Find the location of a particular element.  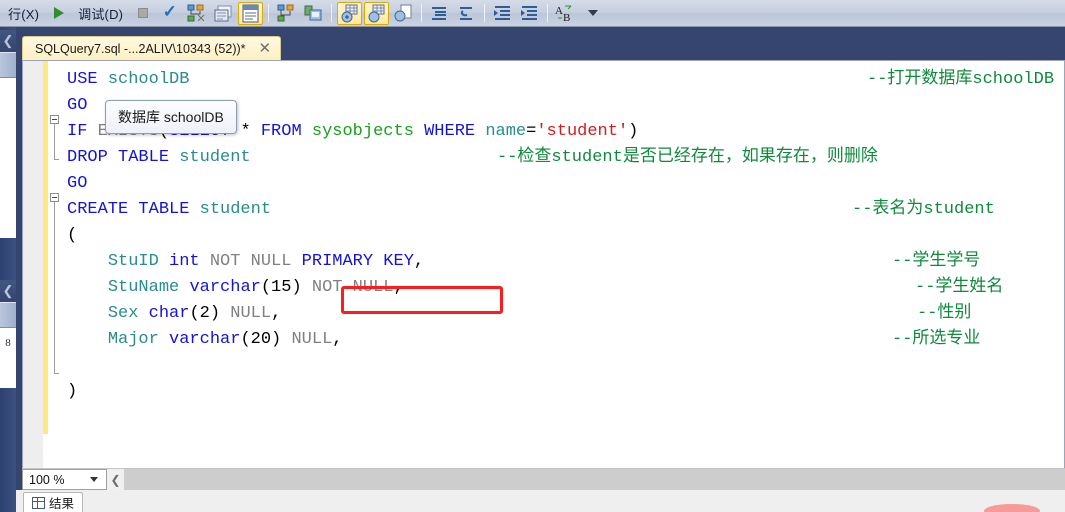

results-to-text-button is located at coordinates (251, 13).